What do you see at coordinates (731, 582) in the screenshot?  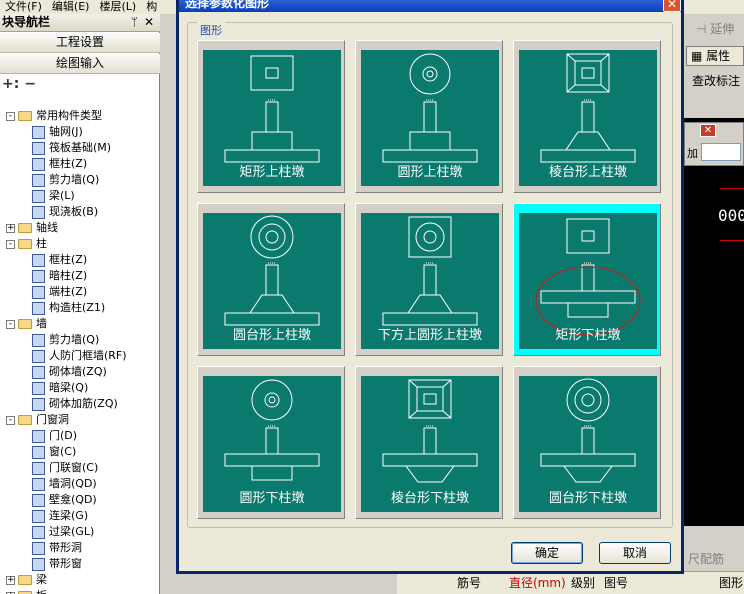 I see `col-shape: 图形` at bounding box center [731, 582].